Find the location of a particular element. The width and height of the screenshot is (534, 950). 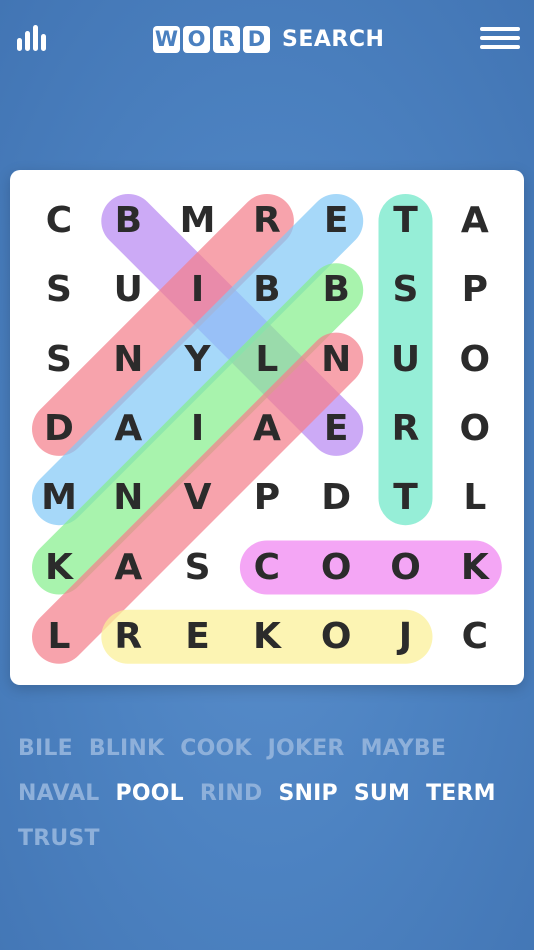

logo-tile: W is located at coordinates (166, 39).